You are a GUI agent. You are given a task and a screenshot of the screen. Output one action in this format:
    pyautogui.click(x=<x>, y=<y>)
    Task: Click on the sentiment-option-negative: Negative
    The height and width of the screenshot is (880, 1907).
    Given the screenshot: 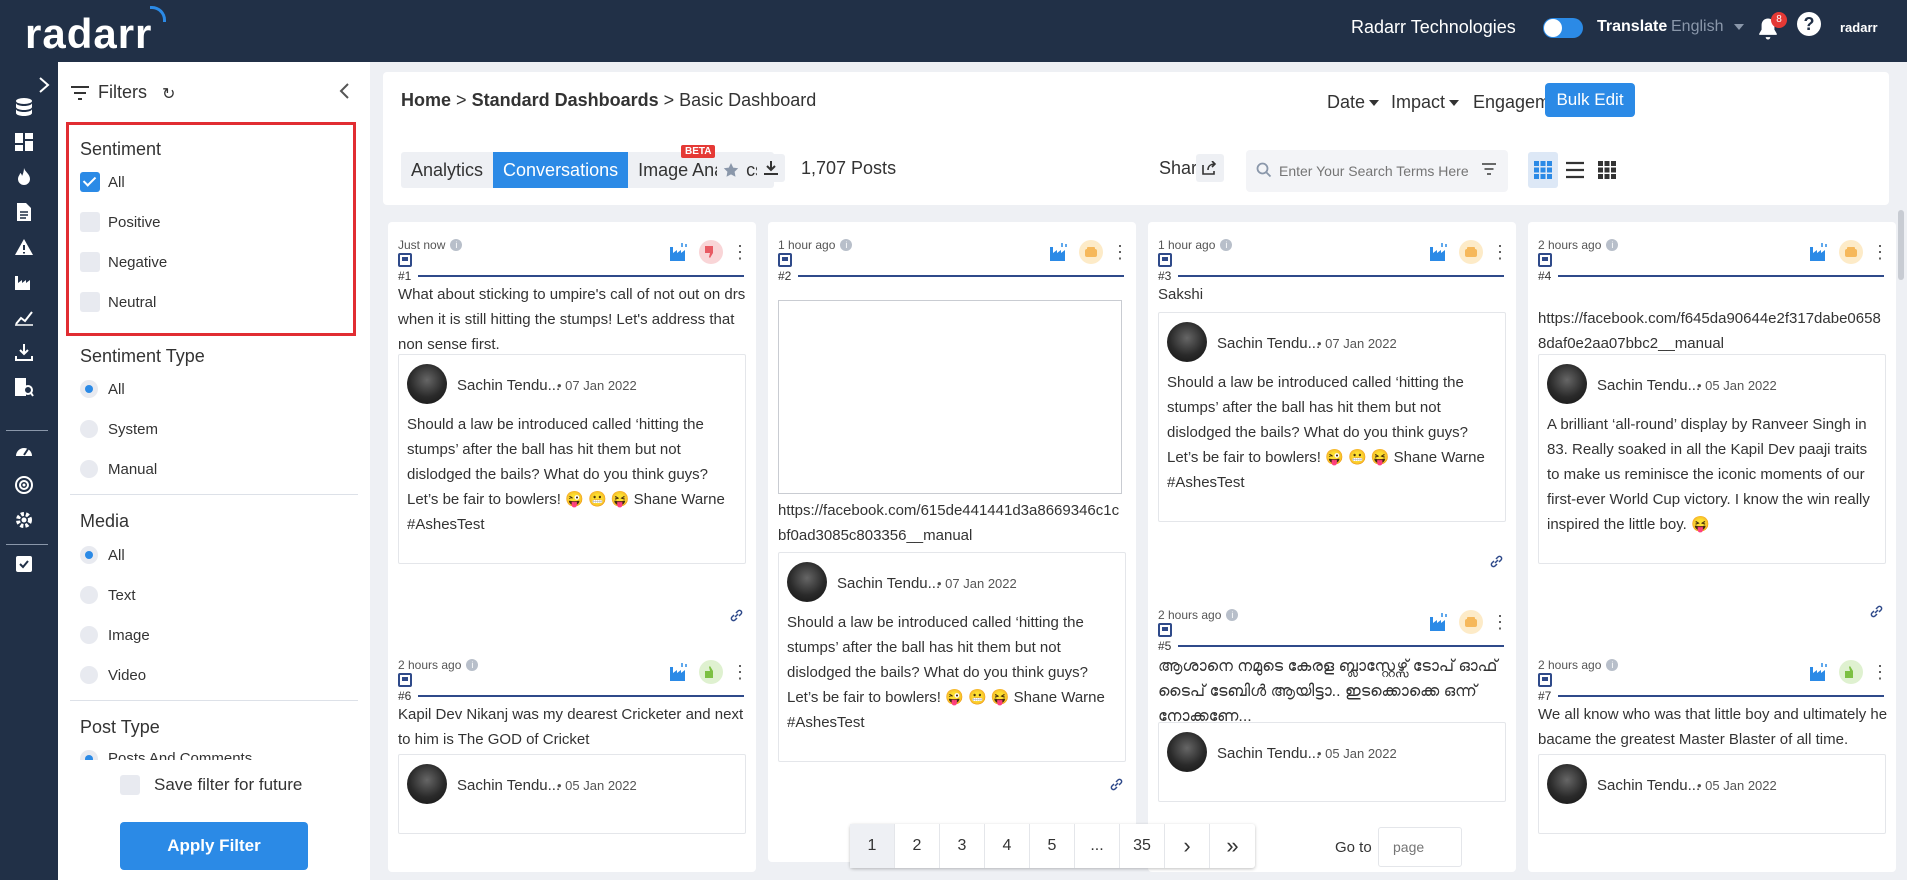 What is the action you would take?
    pyautogui.click(x=123, y=262)
    